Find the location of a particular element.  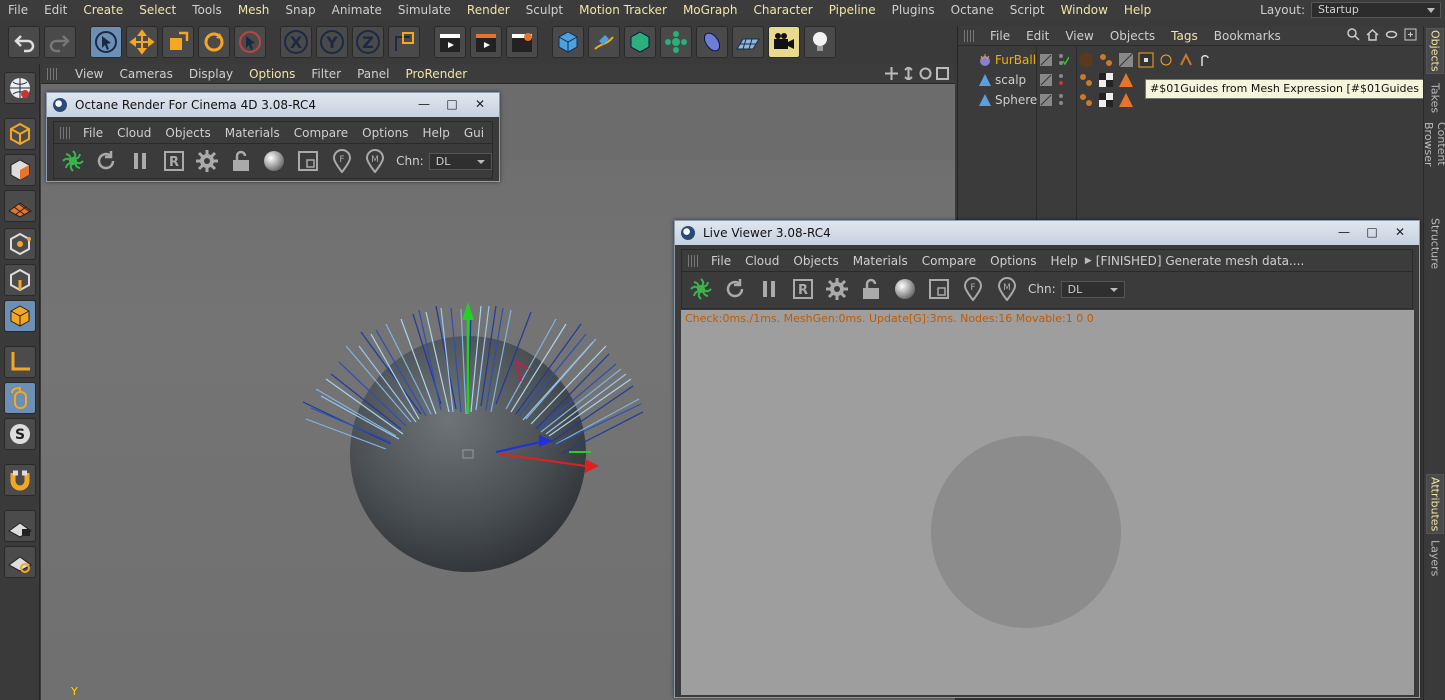

link-icon is located at coordinates (1391, 34).